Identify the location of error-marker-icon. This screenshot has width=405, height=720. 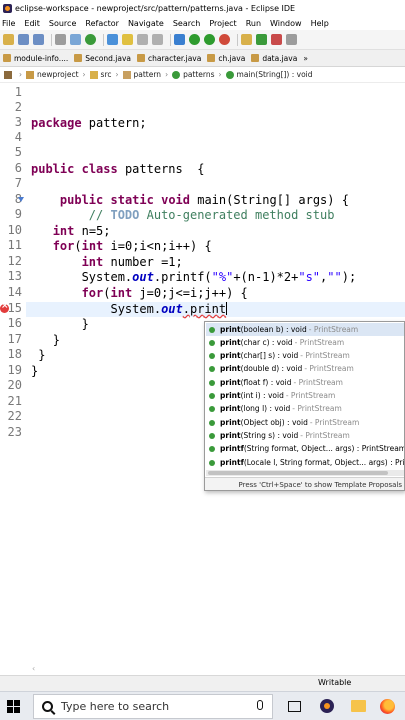
(4, 307).